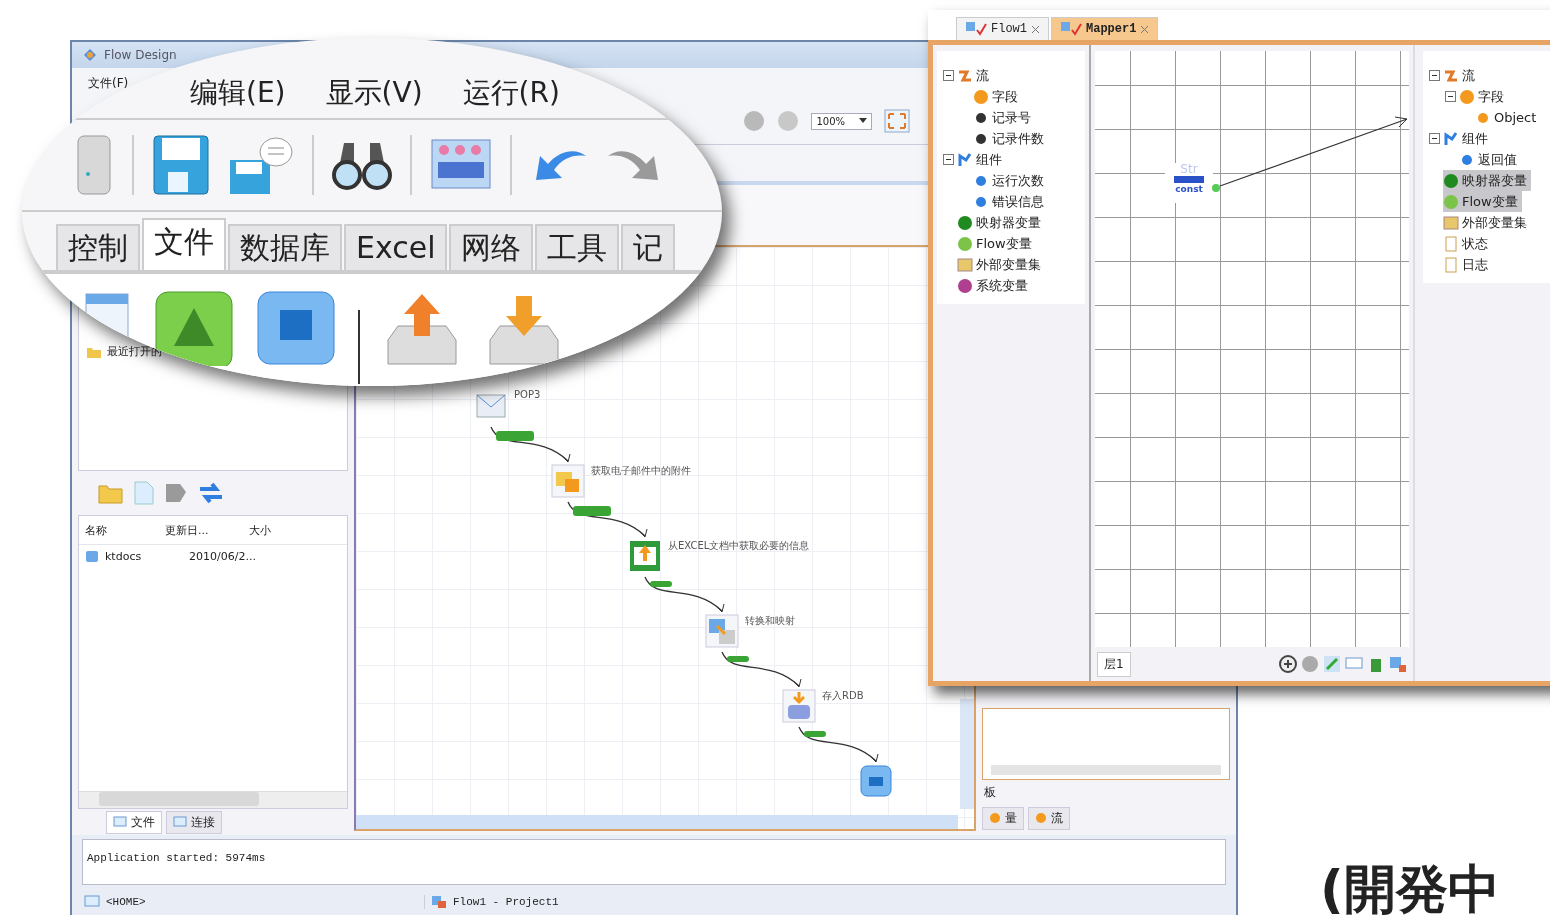  What do you see at coordinates (285, 247) in the screenshot?
I see `category-tab: 数据库` at bounding box center [285, 247].